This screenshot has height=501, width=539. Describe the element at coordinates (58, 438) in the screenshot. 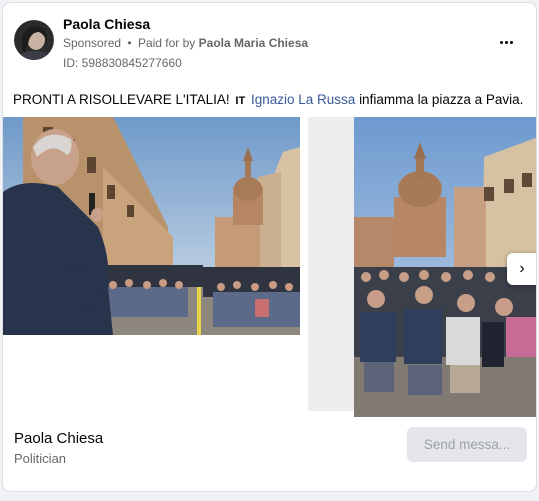

I see `page-name: Paola Chiesa` at that location.